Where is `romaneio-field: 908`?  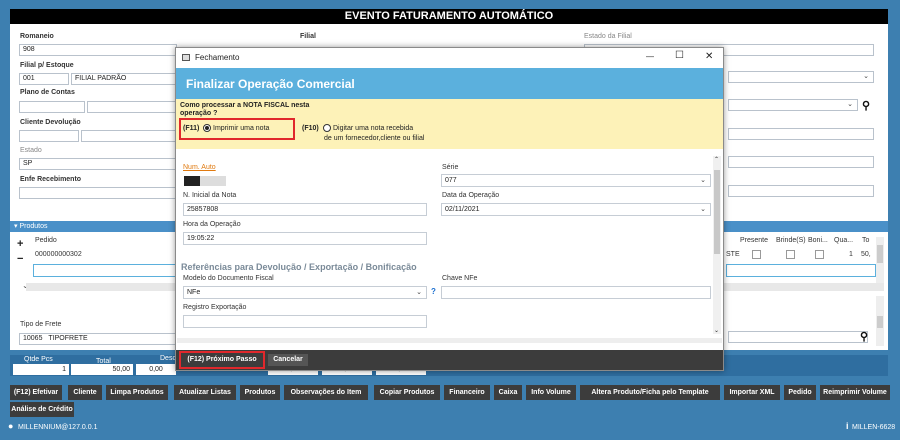 romaneio-field: 908 is located at coordinates (98, 50).